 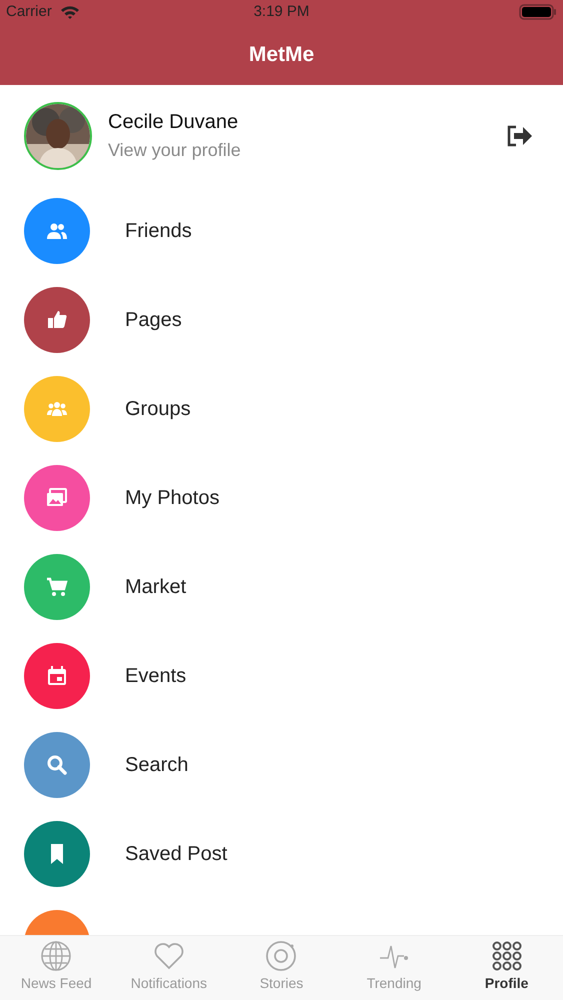 What do you see at coordinates (155, 675) in the screenshot?
I see `menu-item: Events` at bounding box center [155, 675].